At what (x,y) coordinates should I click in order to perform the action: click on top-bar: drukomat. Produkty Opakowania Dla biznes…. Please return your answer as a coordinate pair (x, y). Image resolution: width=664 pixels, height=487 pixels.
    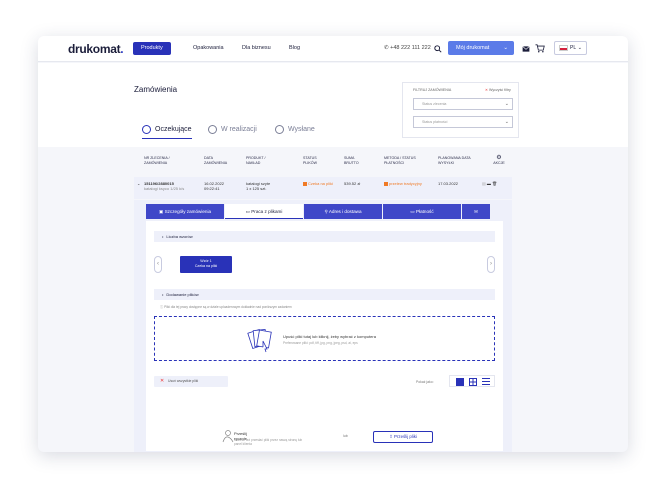
    Looking at the image, I should click on (333, 49).